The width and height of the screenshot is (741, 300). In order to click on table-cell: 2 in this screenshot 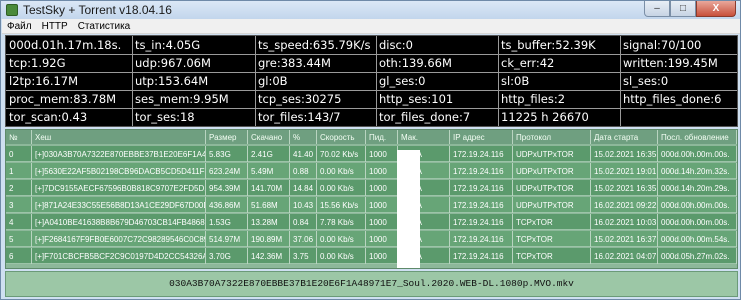, I will do `click(19, 188)`.